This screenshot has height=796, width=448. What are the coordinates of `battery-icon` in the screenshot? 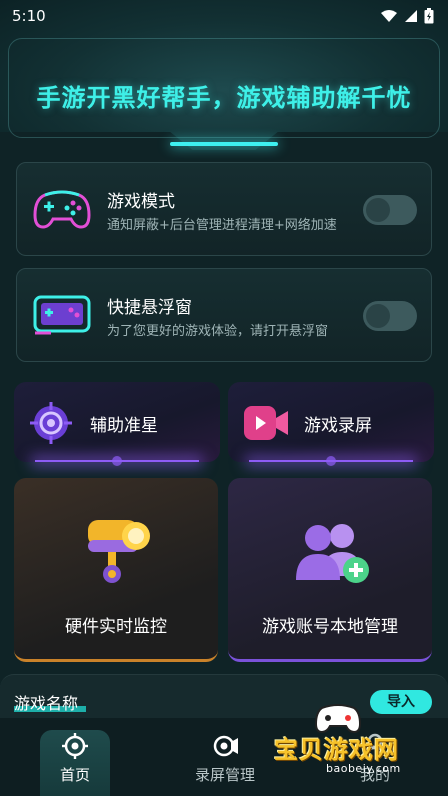 It's located at (429, 16).